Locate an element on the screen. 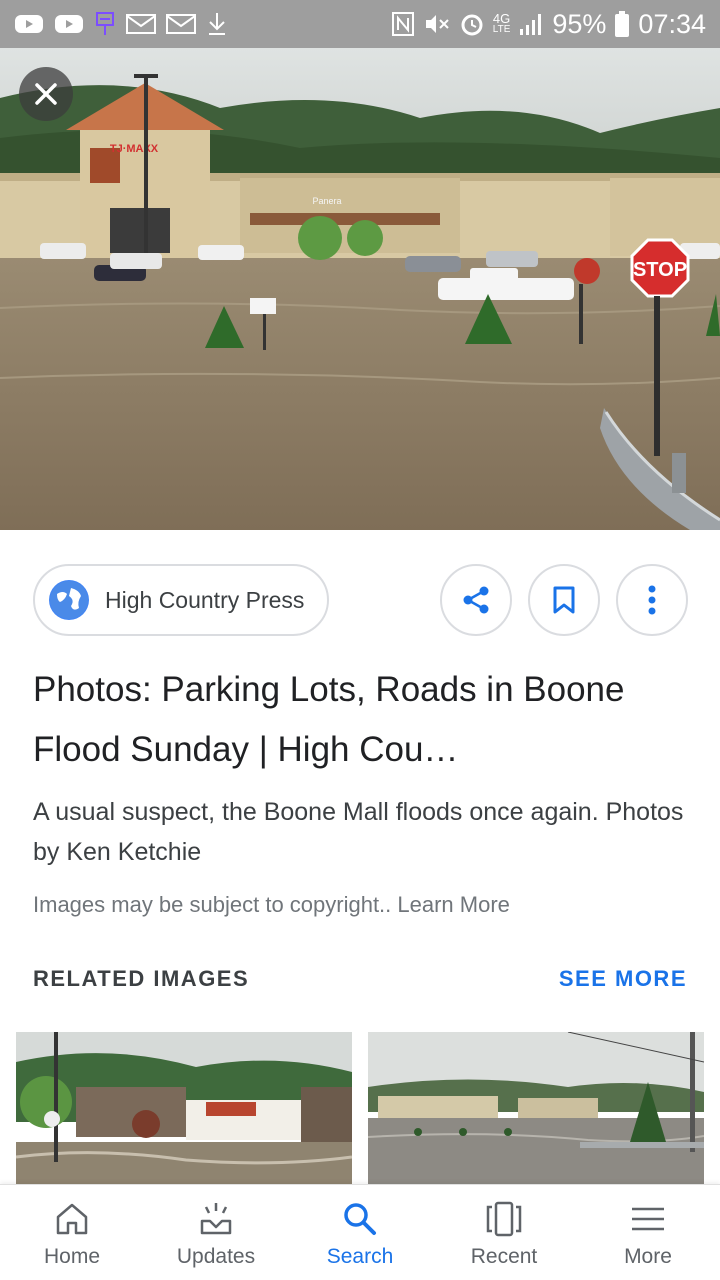 The height and width of the screenshot is (1280, 720). nav-more-label: More is located at coordinates (648, 1256).